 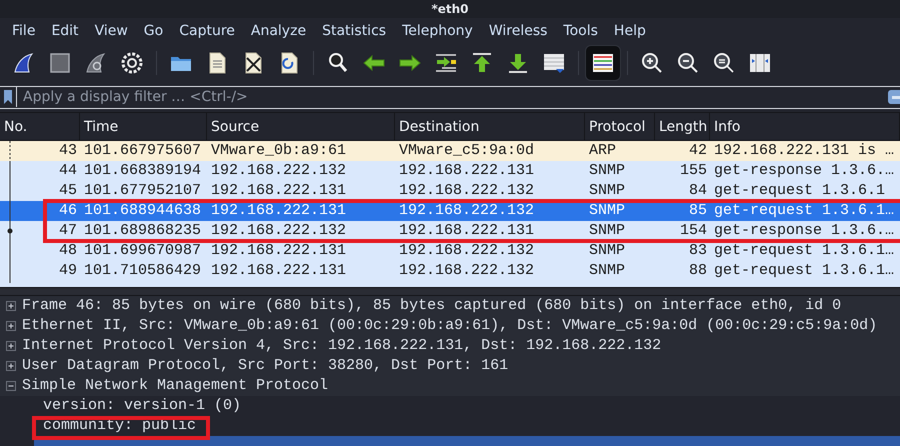 I want to click on table-cell-text: get-request 1.3.6.1, so click(x=799, y=191).